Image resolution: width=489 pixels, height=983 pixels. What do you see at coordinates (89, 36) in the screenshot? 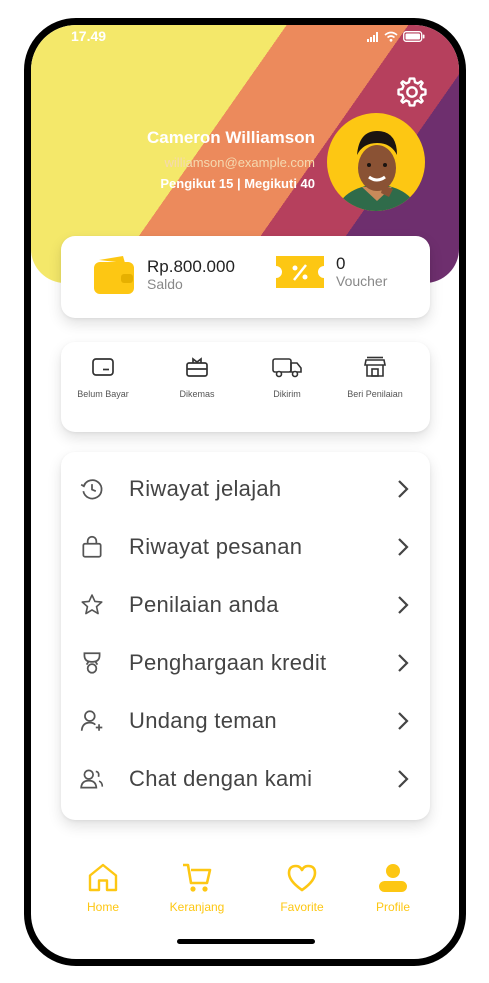
I see `status-time: 17.49` at bounding box center [89, 36].